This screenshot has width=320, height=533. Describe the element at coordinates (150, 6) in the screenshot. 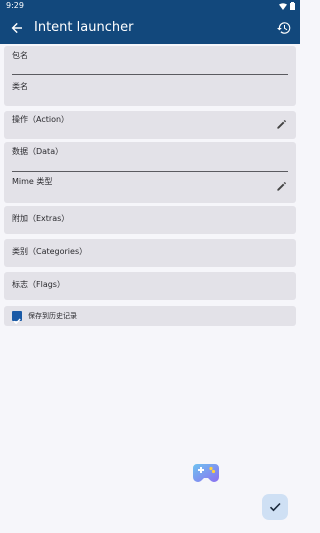

I see `status-bar: 9:29` at that location.